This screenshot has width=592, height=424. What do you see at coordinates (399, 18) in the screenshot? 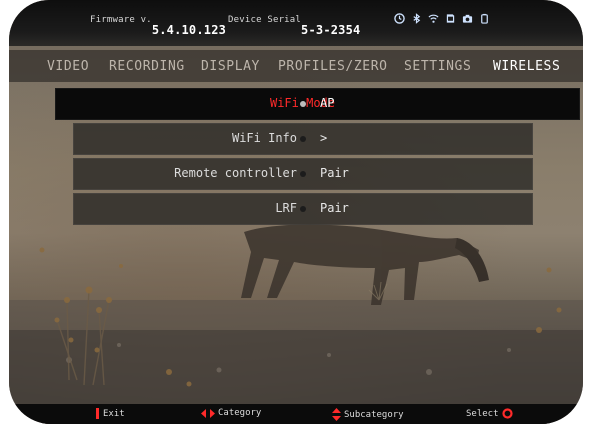
I see `timer-icon` at bounding box center [399, 18].